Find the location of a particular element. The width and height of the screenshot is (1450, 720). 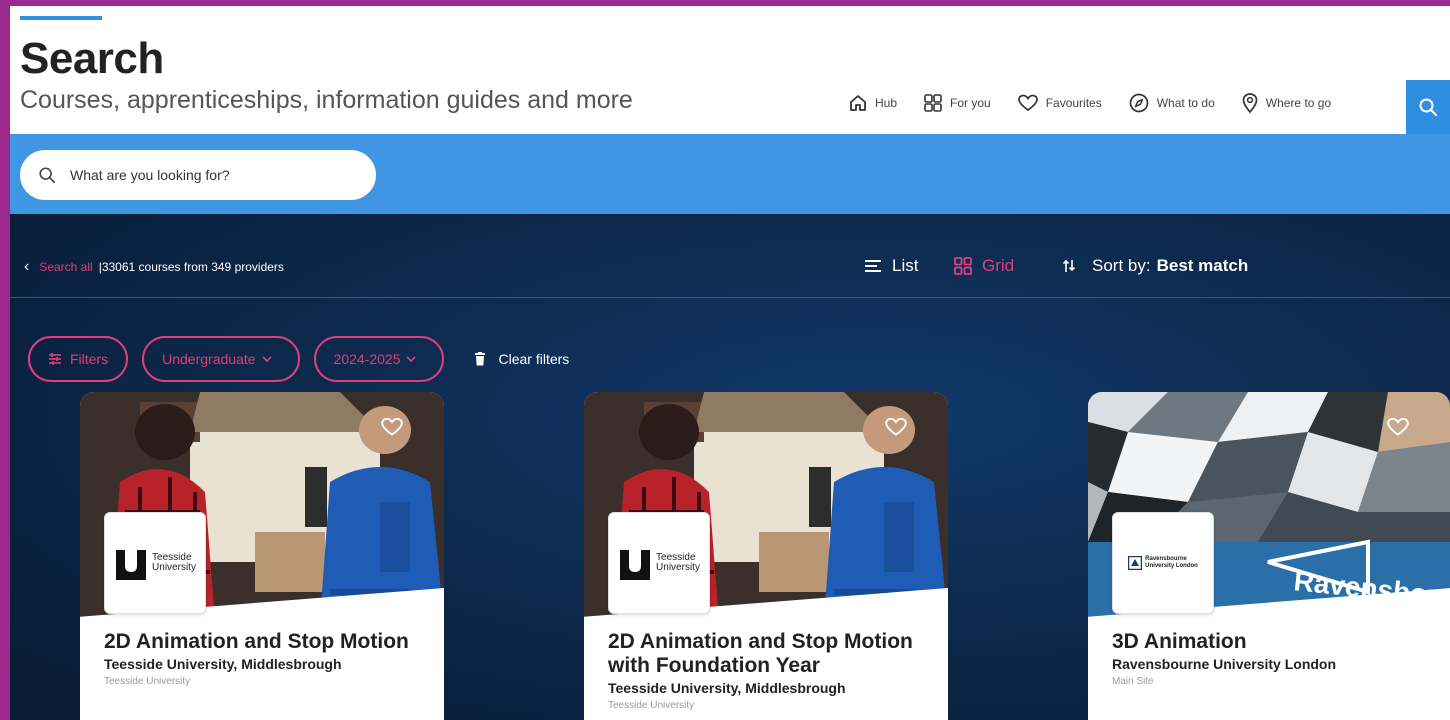

nav-item-label: Favourites is located at coordinates (1073, 103).